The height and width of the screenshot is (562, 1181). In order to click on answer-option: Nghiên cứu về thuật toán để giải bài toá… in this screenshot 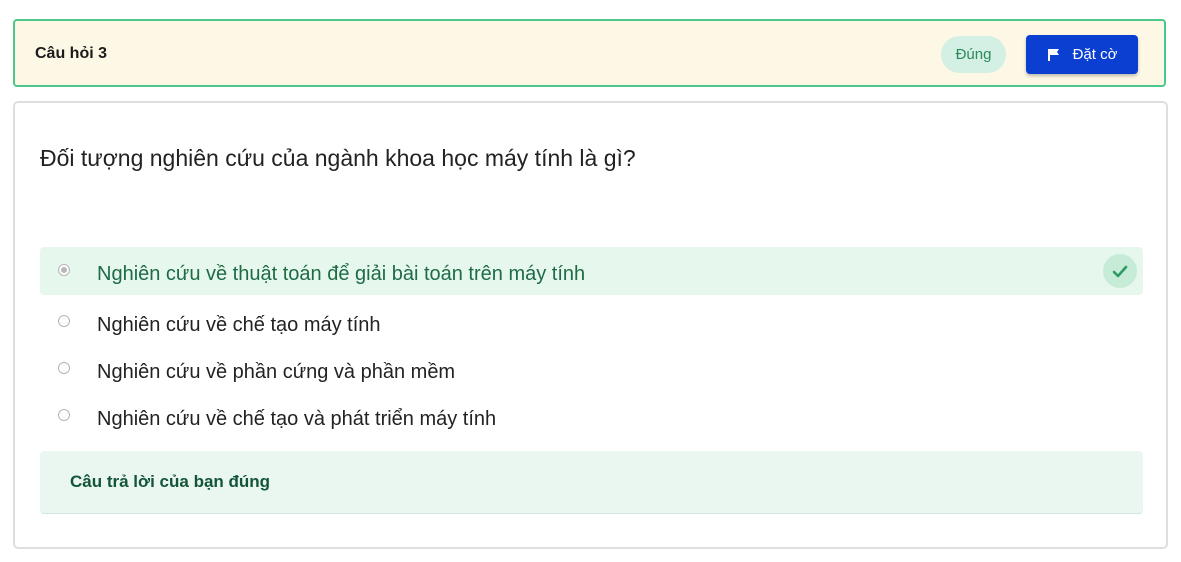, I will do `click(591, 271)`.